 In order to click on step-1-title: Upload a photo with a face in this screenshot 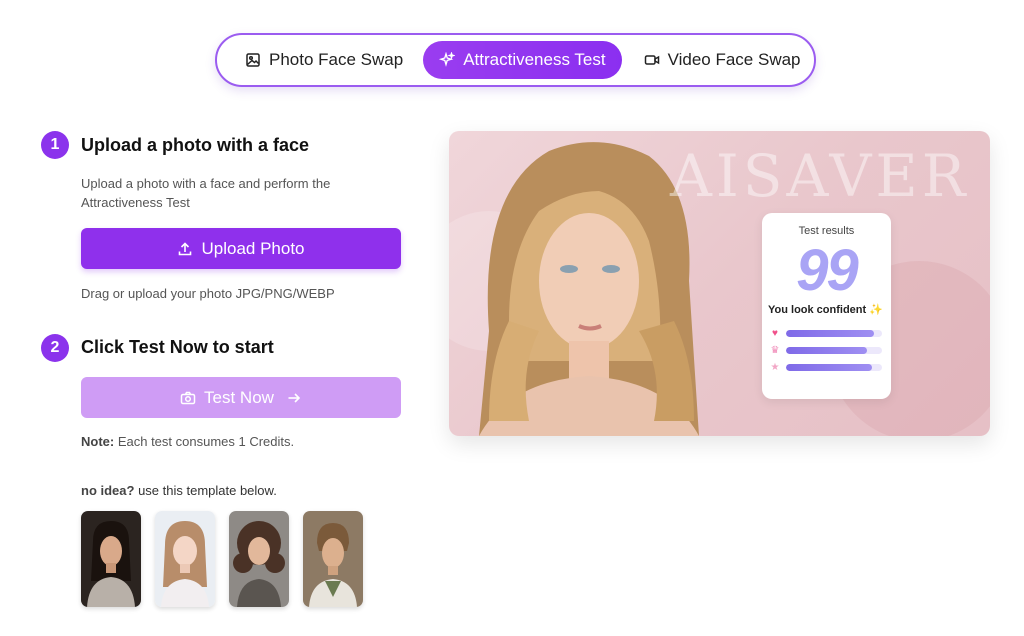, I will do `click(195, 145)`.